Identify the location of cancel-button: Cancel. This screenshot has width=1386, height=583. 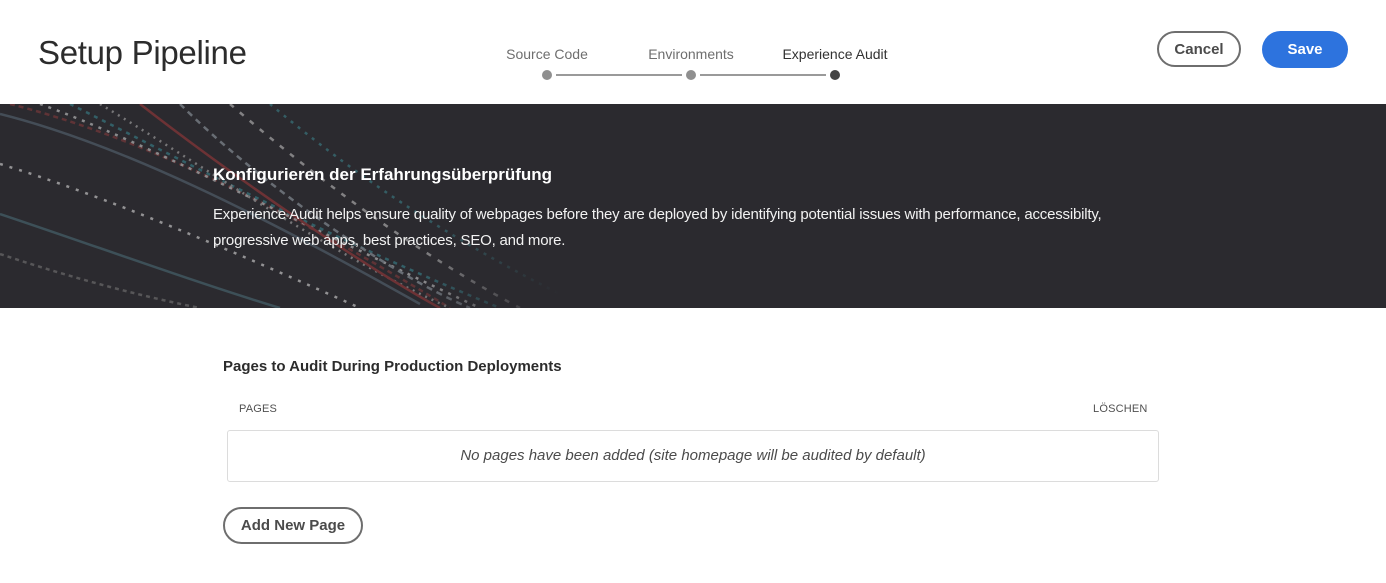
(1199, 49).